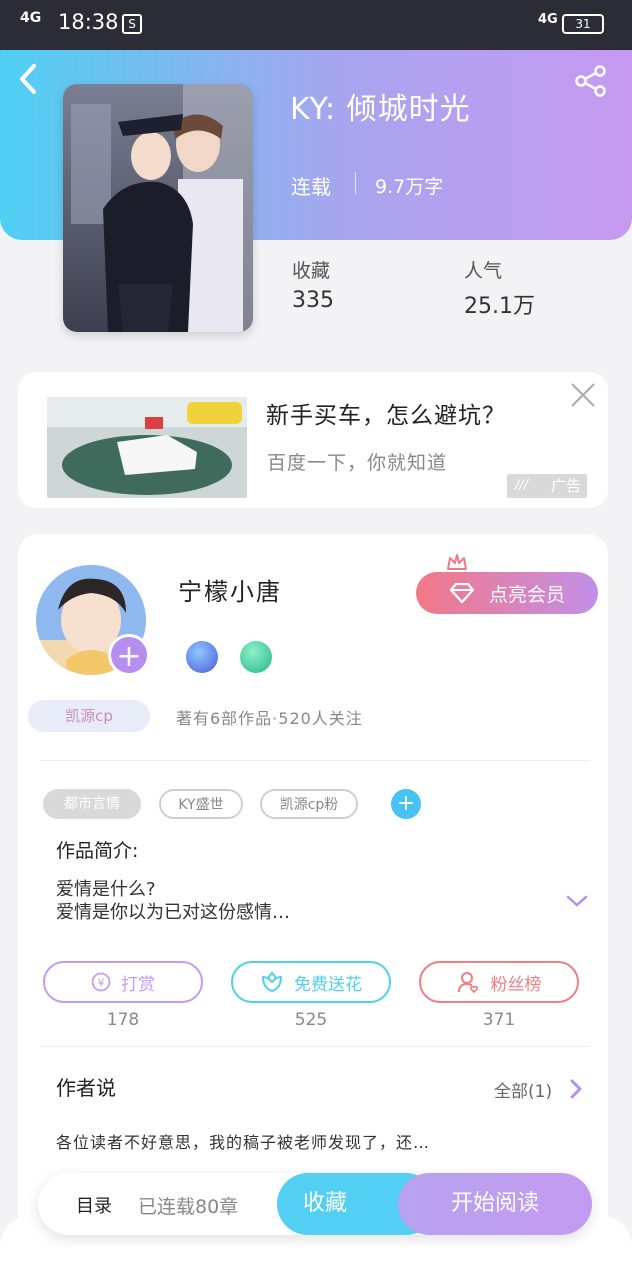 This screenshot has width=632, height=1280. What do you see at coordinates (311, 1020) in the screenshot?
I see `flower-count: 525` at bounding box center [311, 1020].